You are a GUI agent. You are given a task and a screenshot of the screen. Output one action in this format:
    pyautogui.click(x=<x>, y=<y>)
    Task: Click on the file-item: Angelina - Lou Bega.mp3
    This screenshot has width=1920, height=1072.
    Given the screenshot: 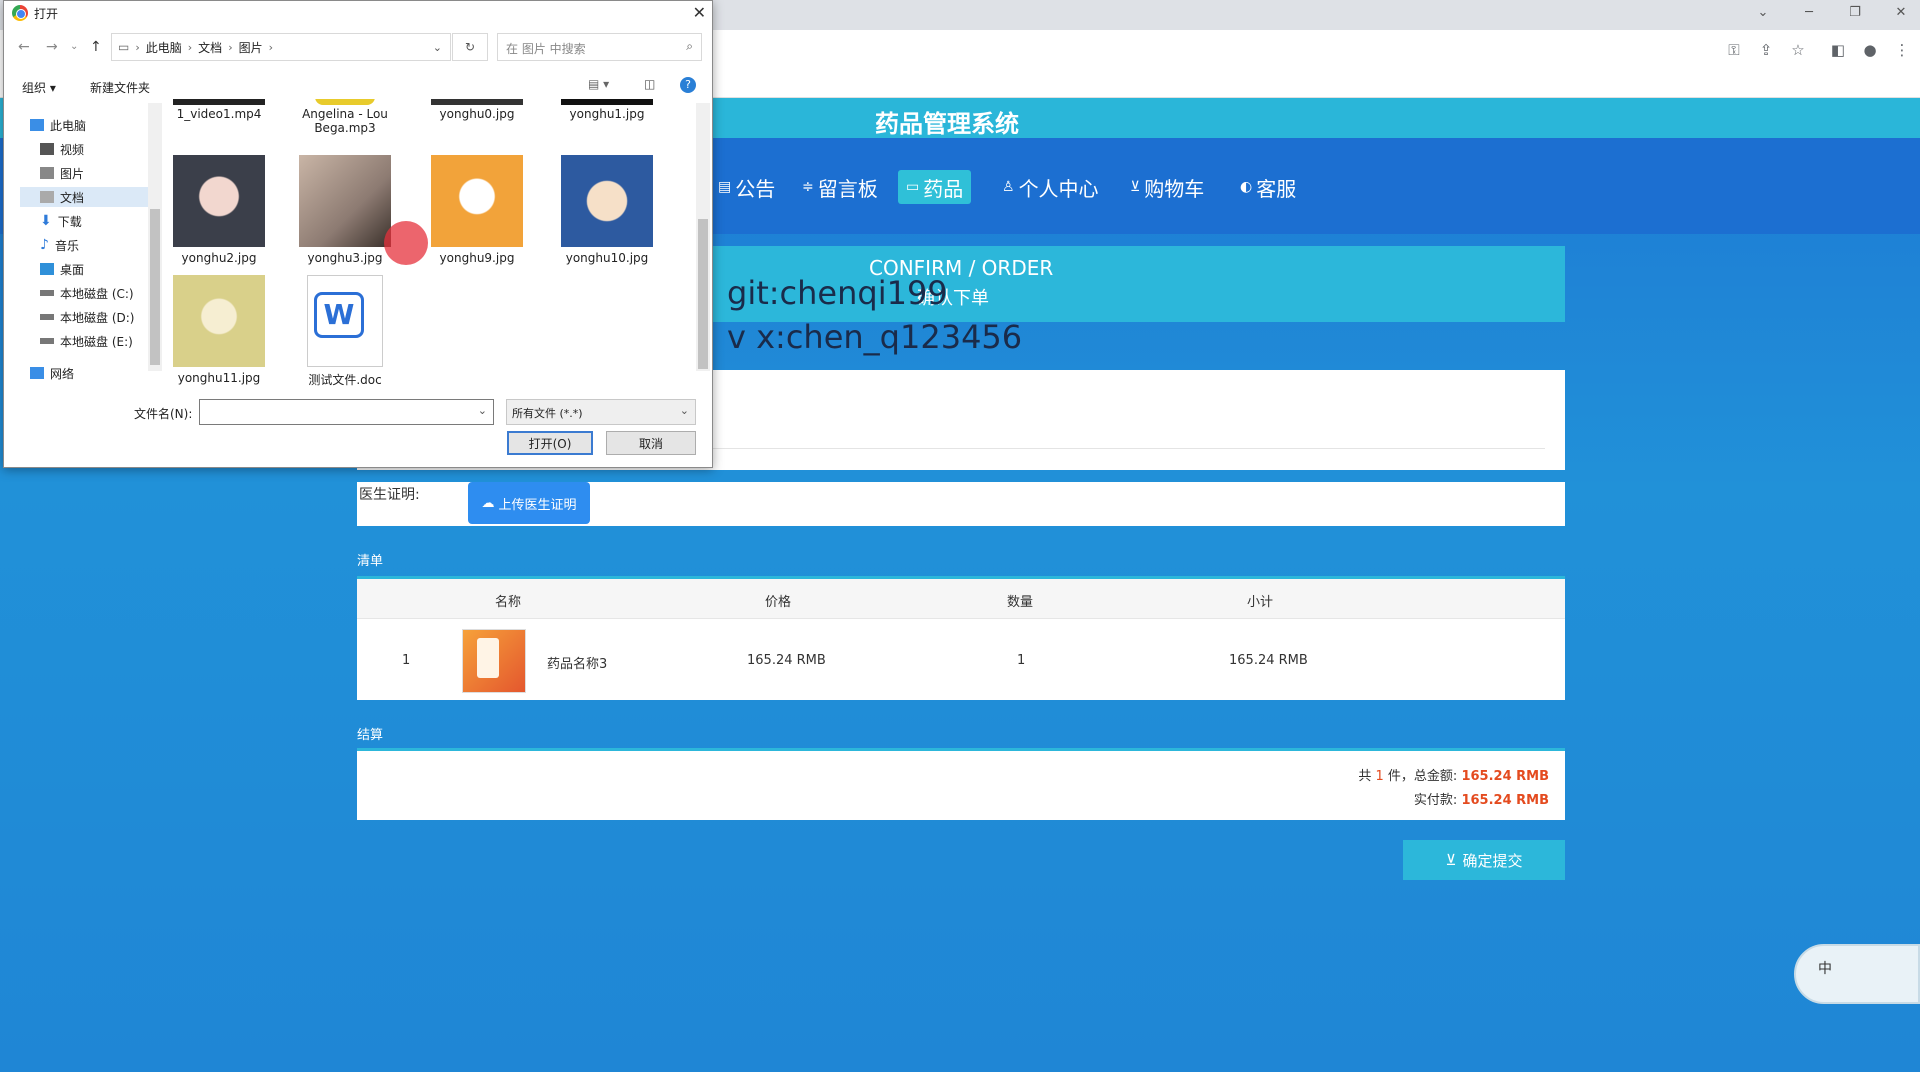 What is the action you would take?
    pyautogui.click(x=345, y=117)
    